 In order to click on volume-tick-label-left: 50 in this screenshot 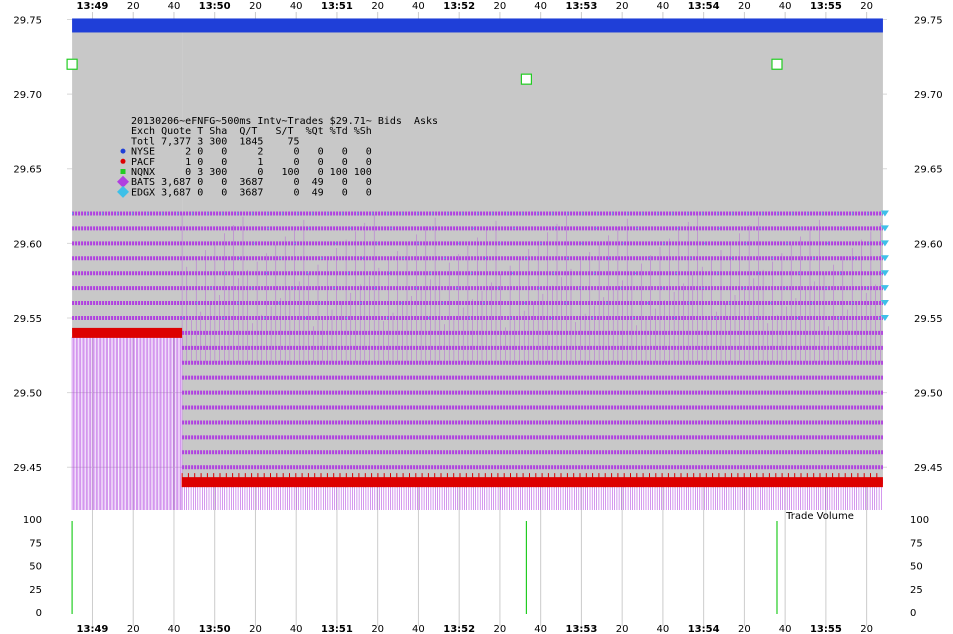, I will do `click(35, 567)`.